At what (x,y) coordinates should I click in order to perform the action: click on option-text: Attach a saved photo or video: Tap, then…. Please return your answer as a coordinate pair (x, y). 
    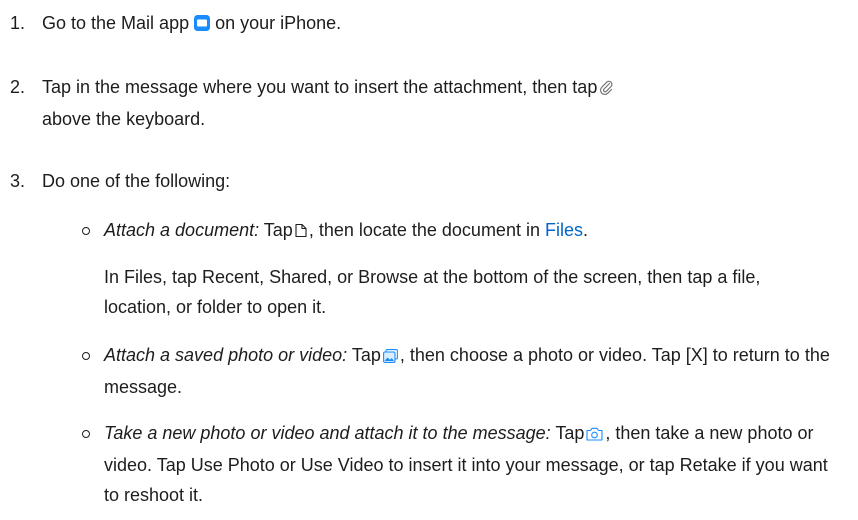
    Looking at the image, I should click on (469, 371).